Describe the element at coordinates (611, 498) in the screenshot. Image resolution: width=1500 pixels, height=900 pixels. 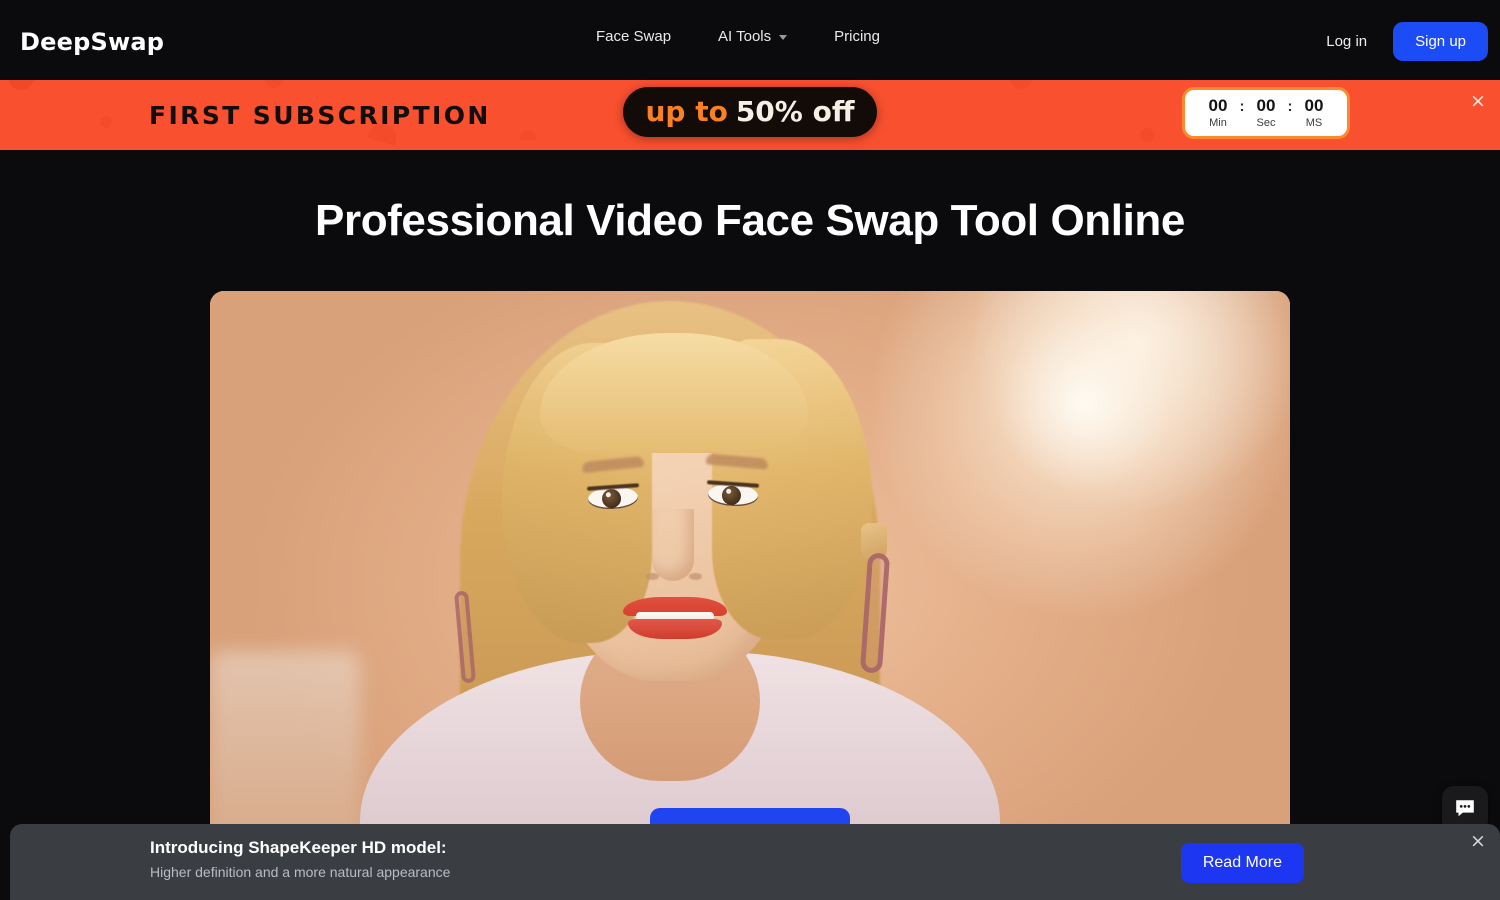
I see `portrait-iris-left` at that location.